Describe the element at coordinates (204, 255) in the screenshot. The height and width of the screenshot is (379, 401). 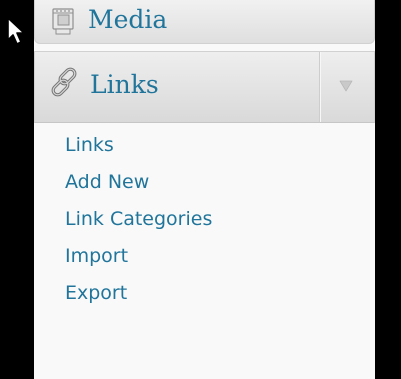
I see `submenu-item-import: Import` at that location.